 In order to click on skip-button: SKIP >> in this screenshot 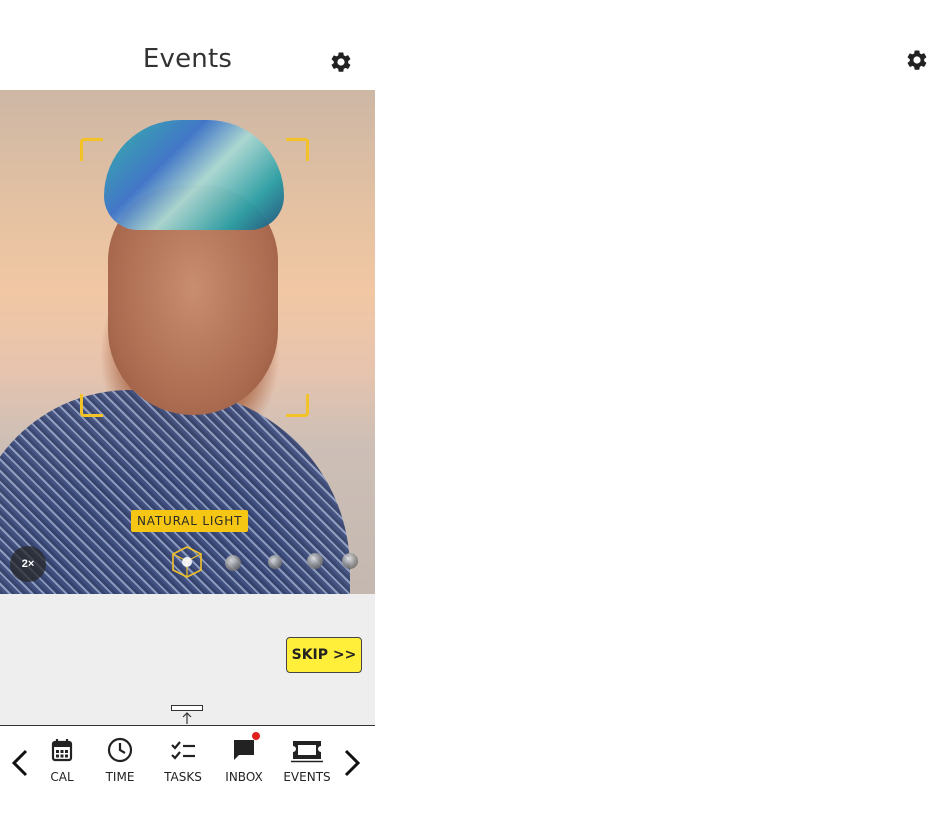, I will do `click(324, 655)`.